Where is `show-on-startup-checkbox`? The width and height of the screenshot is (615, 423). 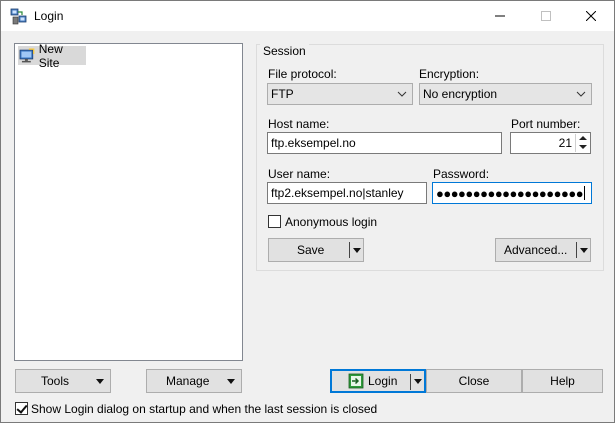 show-on-startup-checkbox is located at coordinates (21, 408).